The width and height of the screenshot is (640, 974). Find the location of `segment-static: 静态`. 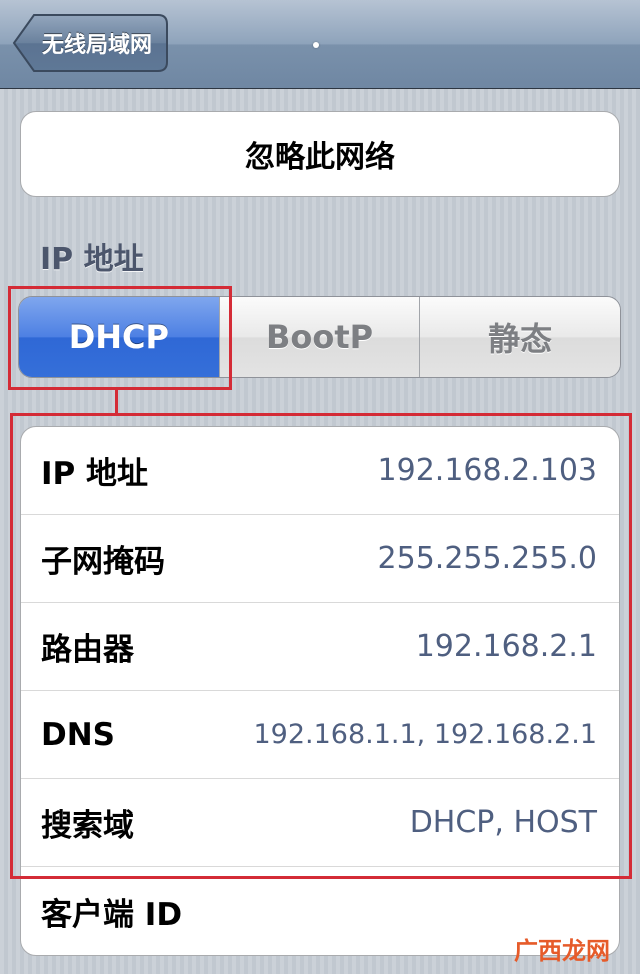

segment-static: 静态 is located at coordinates (519, 337).